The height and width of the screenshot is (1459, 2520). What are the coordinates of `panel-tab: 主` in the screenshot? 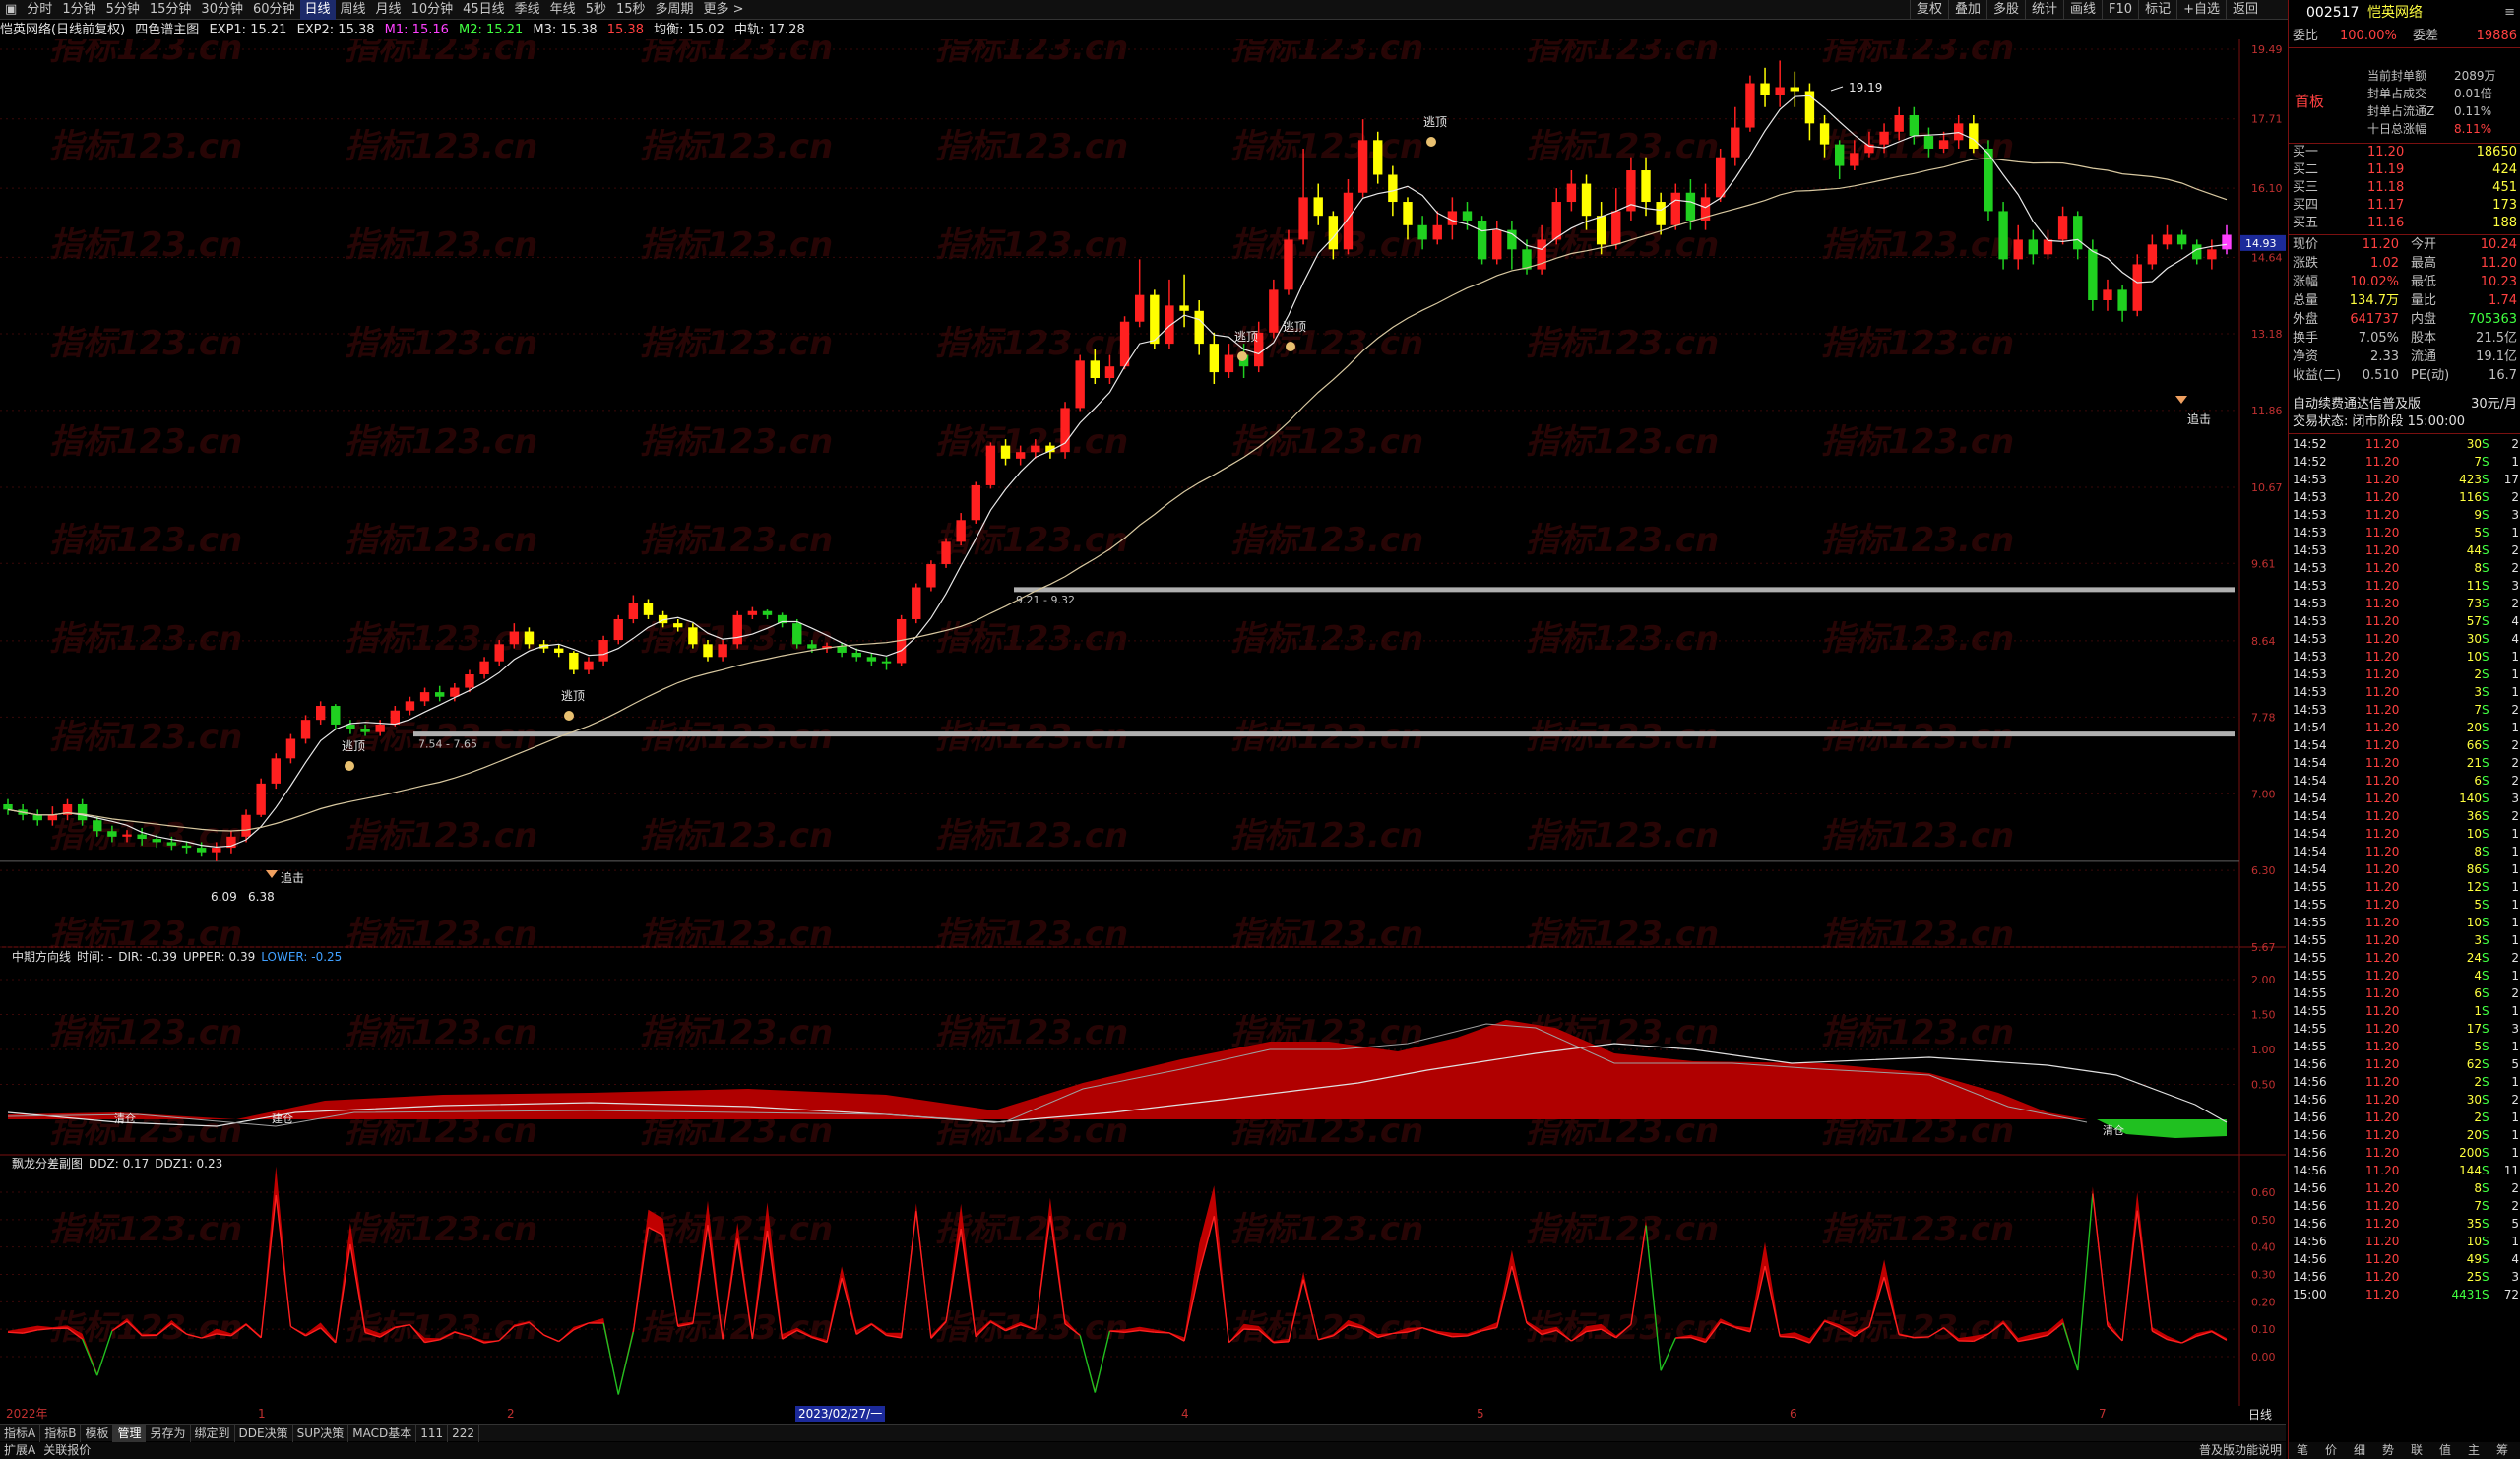 It's located at (2474, 1450).